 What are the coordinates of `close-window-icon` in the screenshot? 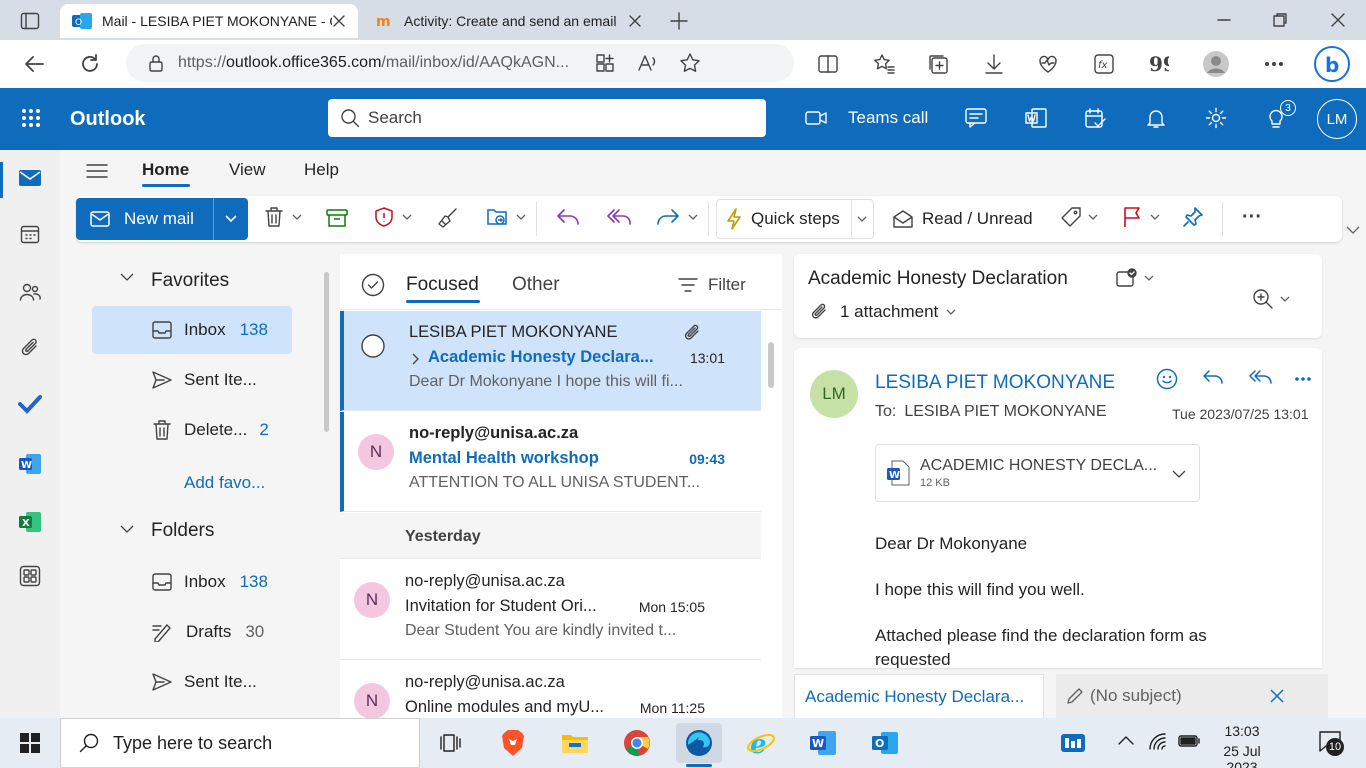 It's located at (1338, 20).